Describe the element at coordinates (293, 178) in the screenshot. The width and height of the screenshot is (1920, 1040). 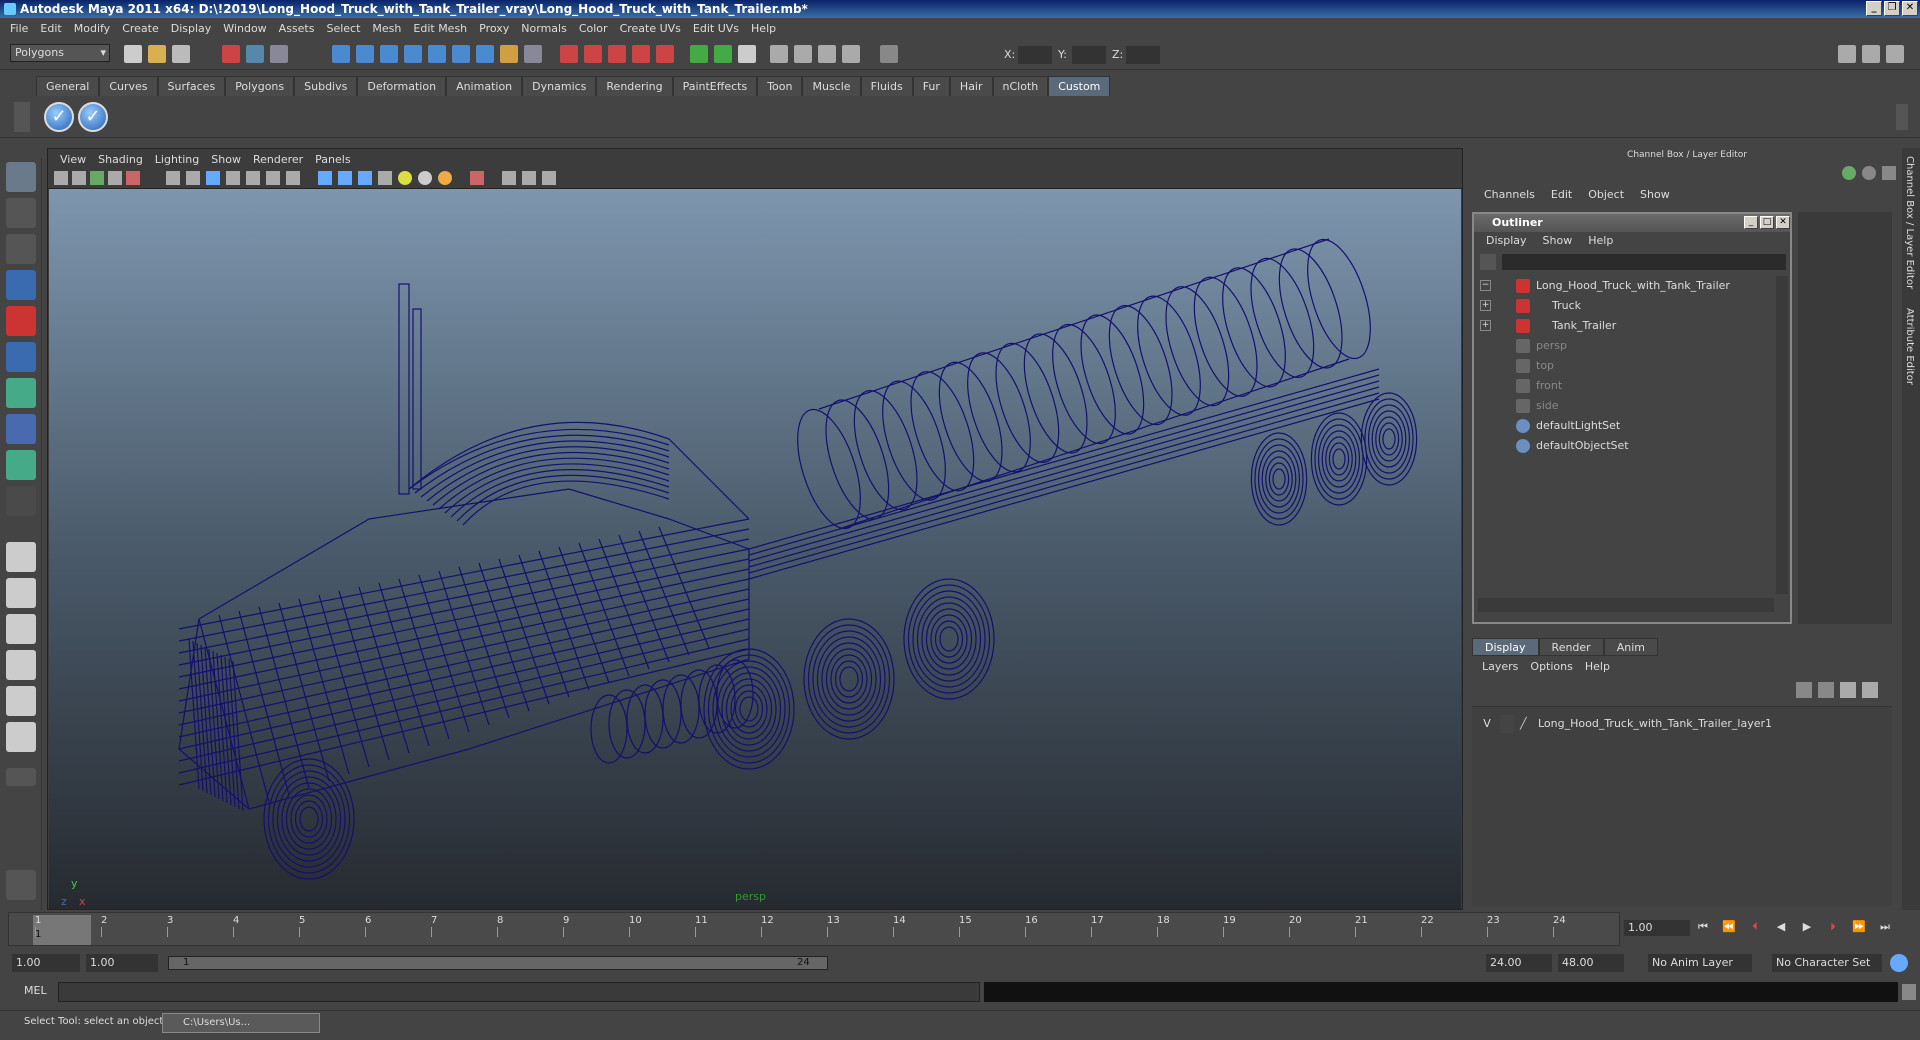
I see `safe-title-icon` at that location.